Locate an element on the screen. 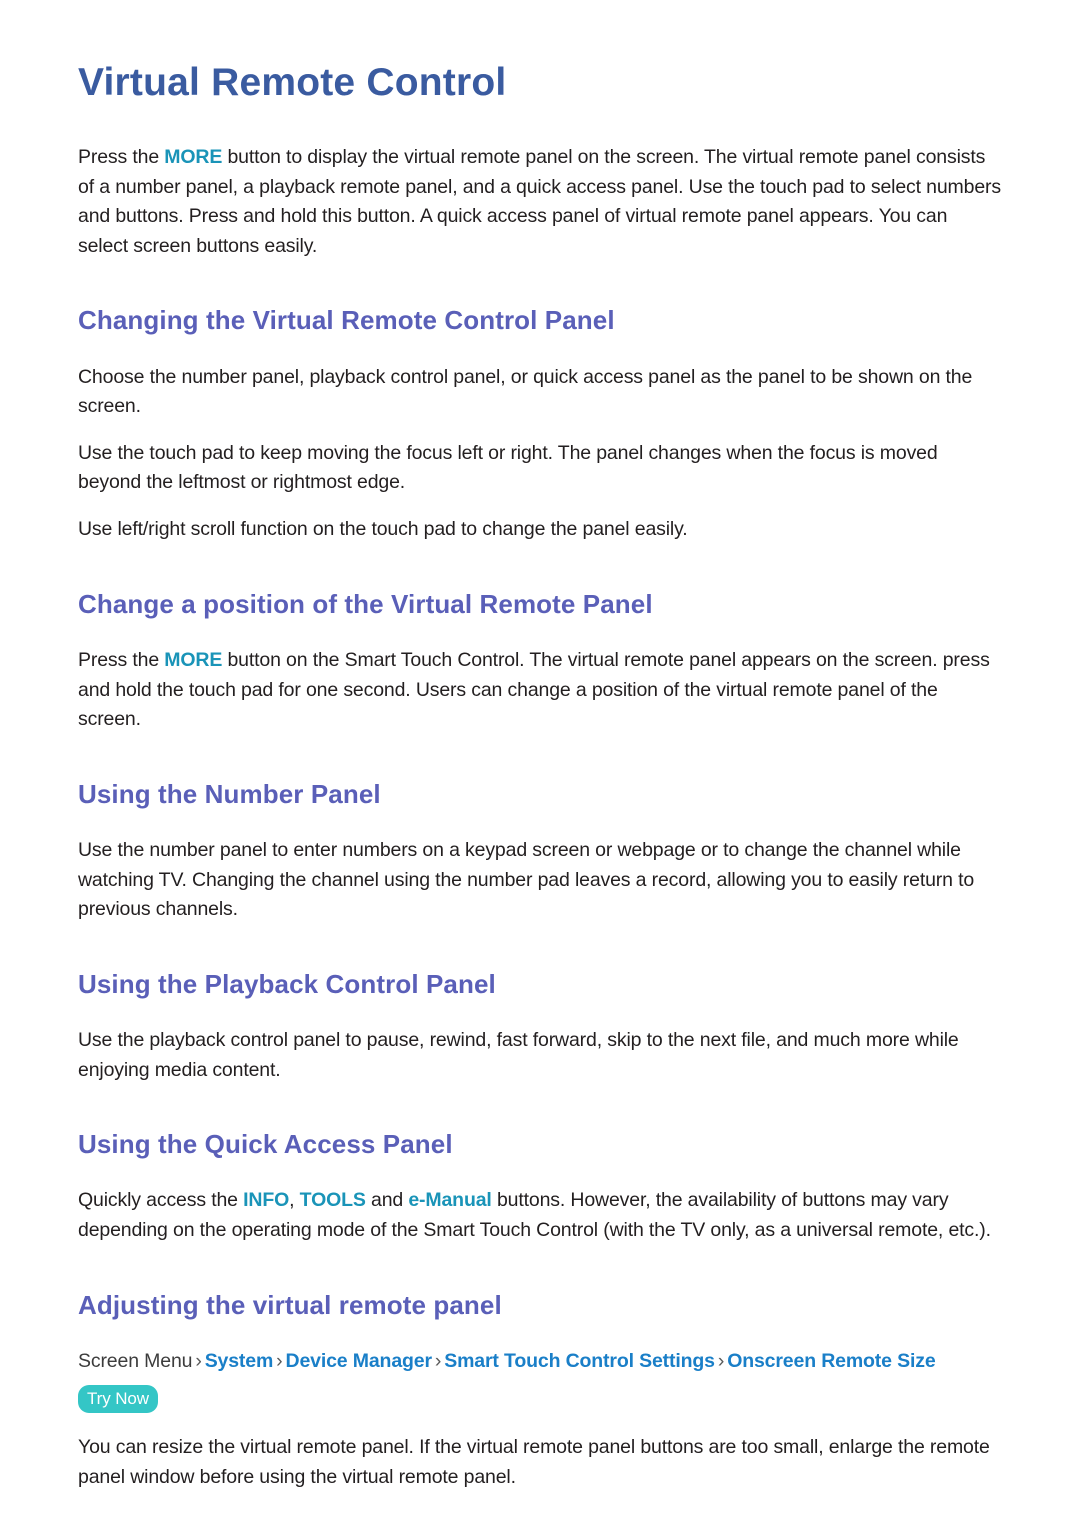 The height and width of the screenshot is (1527, 1080). breadcrumb-item-system: System is located at coordinates (239, 1361).